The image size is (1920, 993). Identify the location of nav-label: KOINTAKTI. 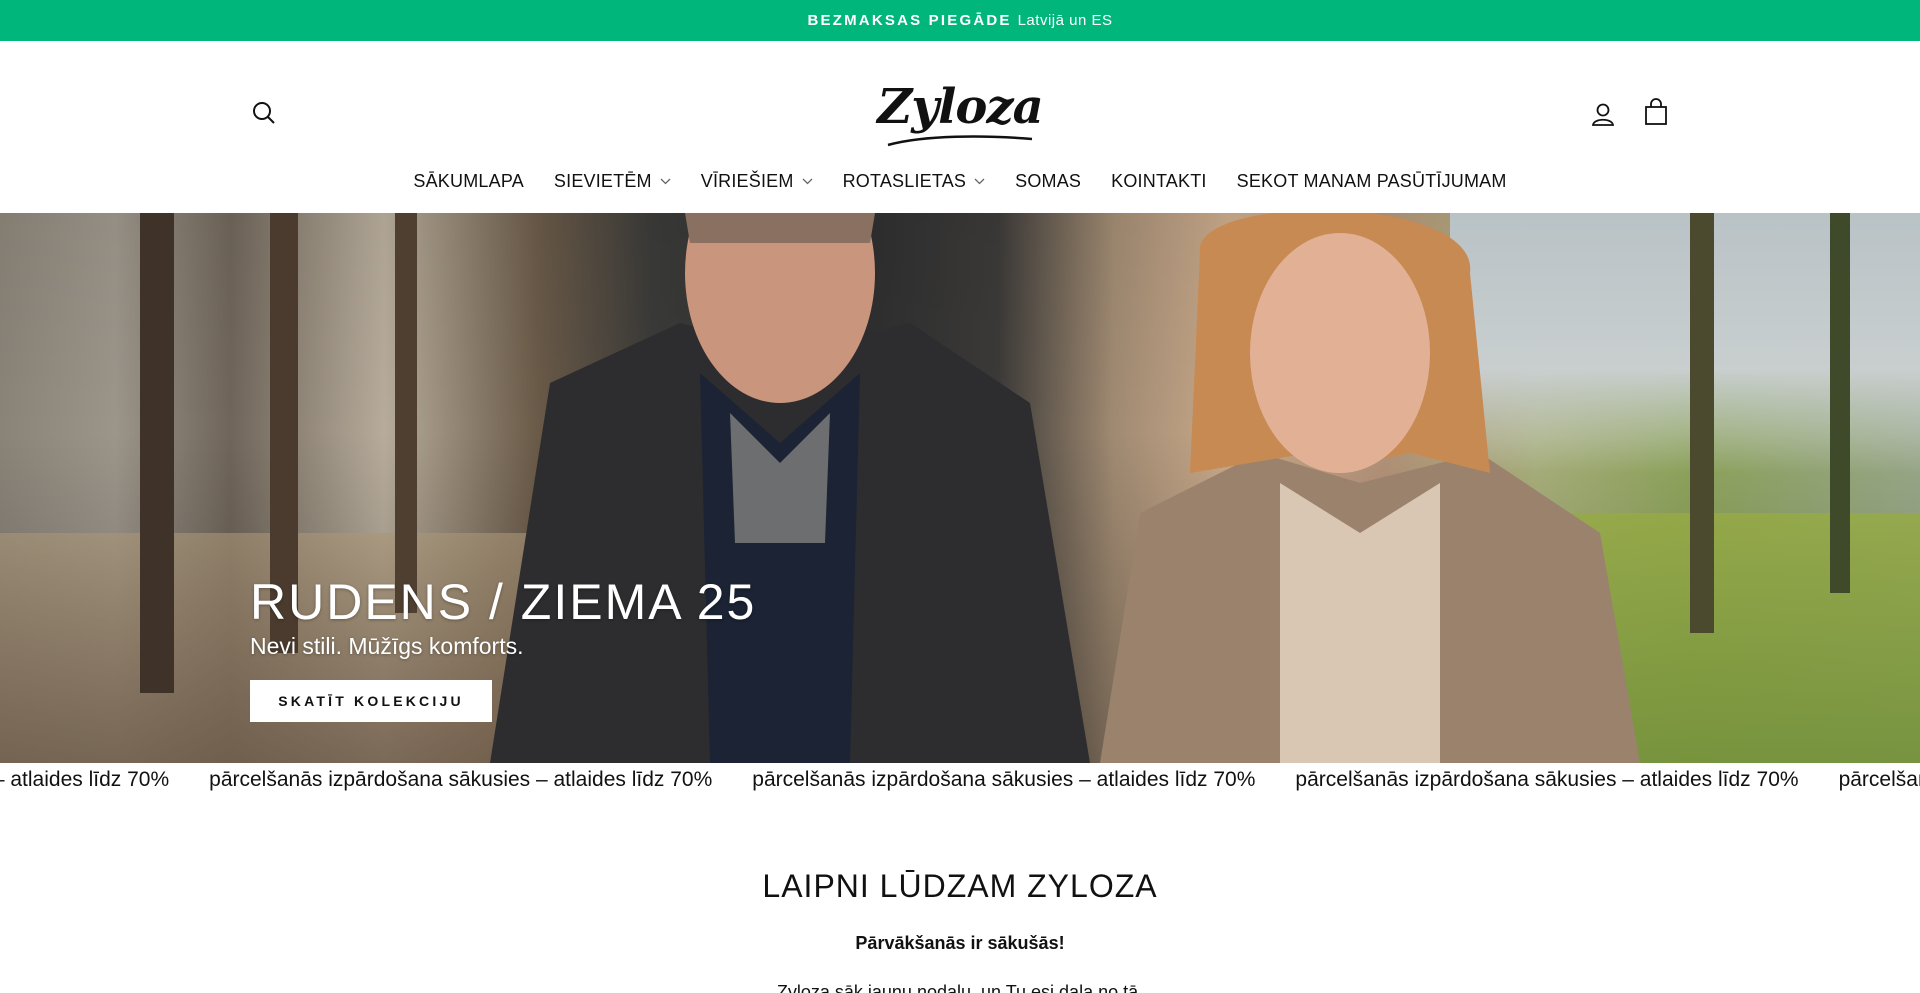
(1159, 180).